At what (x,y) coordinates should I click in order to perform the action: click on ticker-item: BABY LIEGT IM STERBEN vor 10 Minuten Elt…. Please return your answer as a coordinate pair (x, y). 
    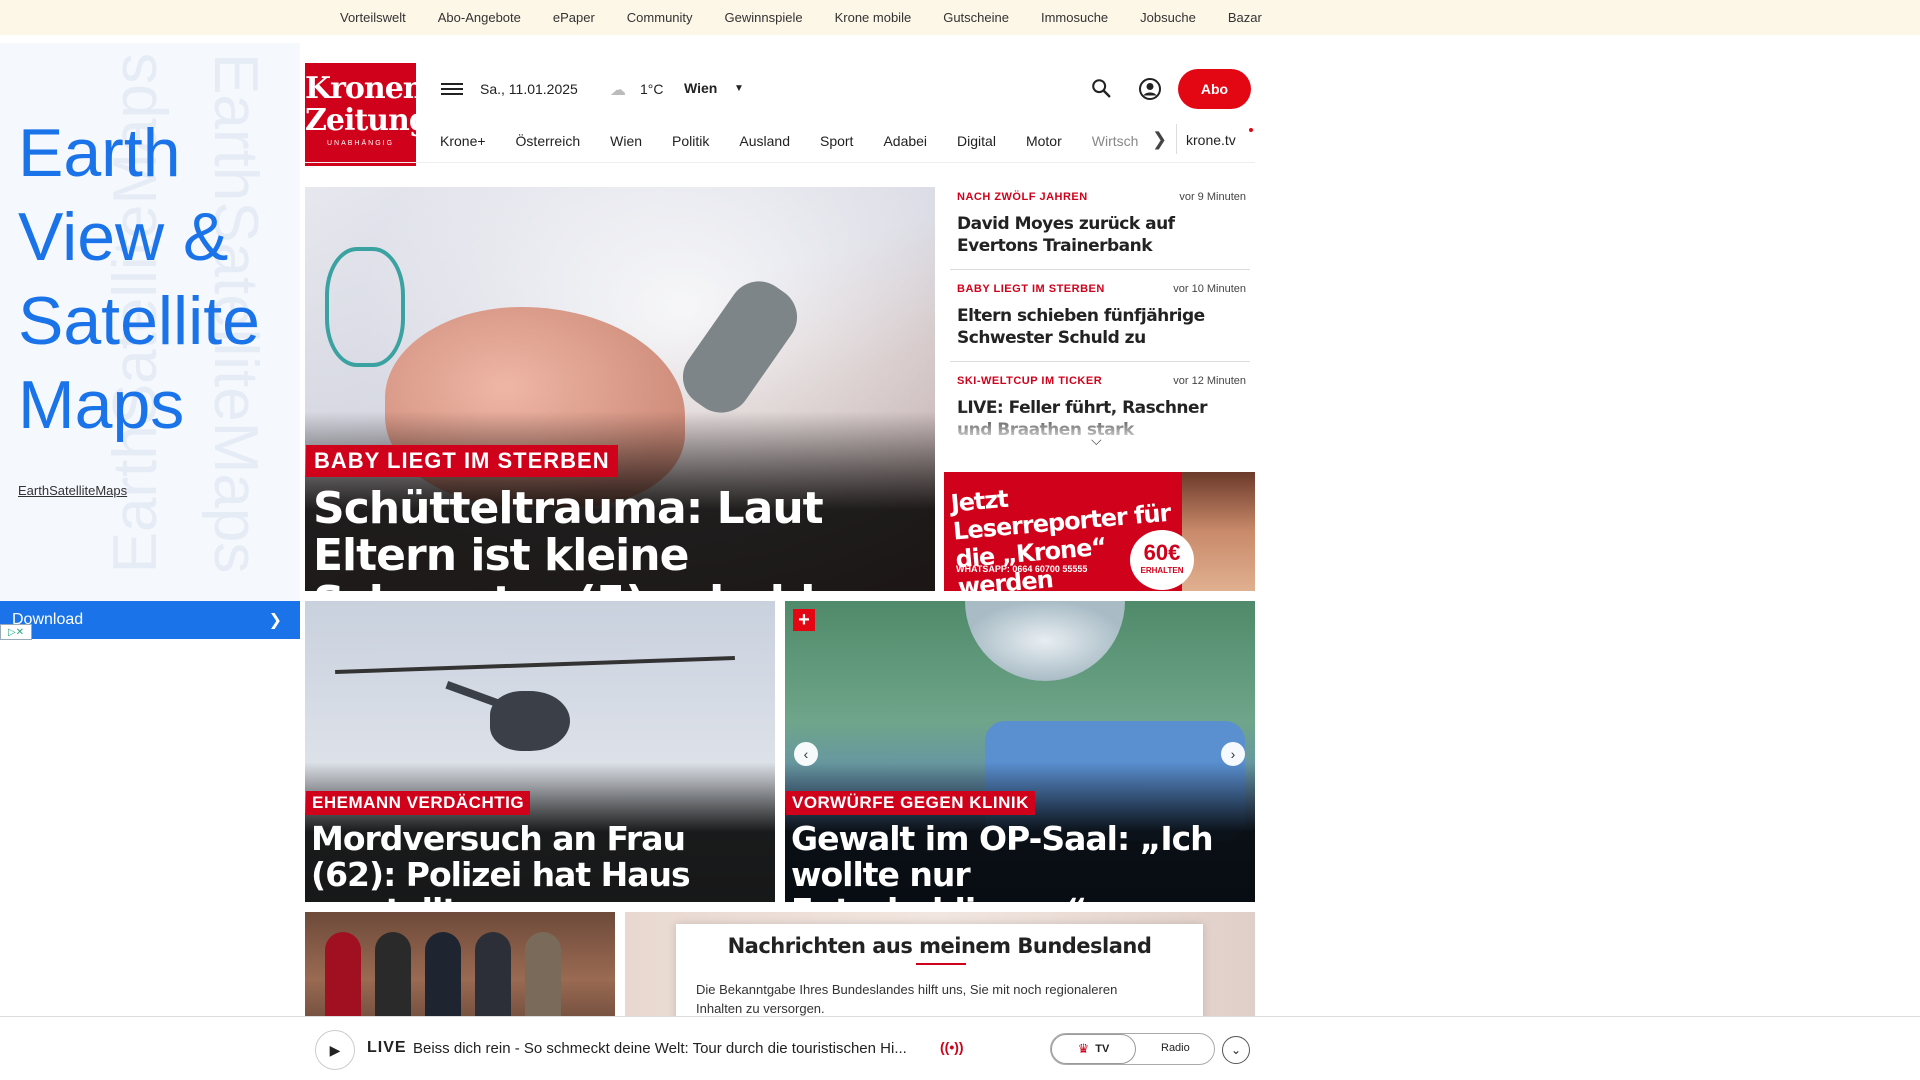
    Looking at the image, I should click on (1100, 319).